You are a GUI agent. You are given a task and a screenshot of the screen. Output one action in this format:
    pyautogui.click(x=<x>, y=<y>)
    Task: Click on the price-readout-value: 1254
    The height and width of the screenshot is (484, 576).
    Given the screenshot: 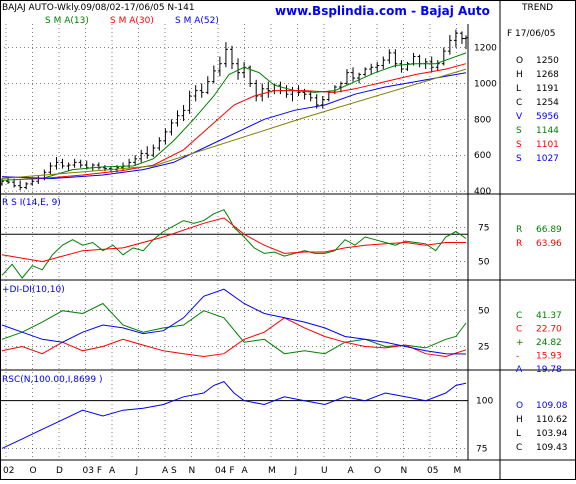 What is the action you would take?
    pyautogui.click(x=547, y=103)
    